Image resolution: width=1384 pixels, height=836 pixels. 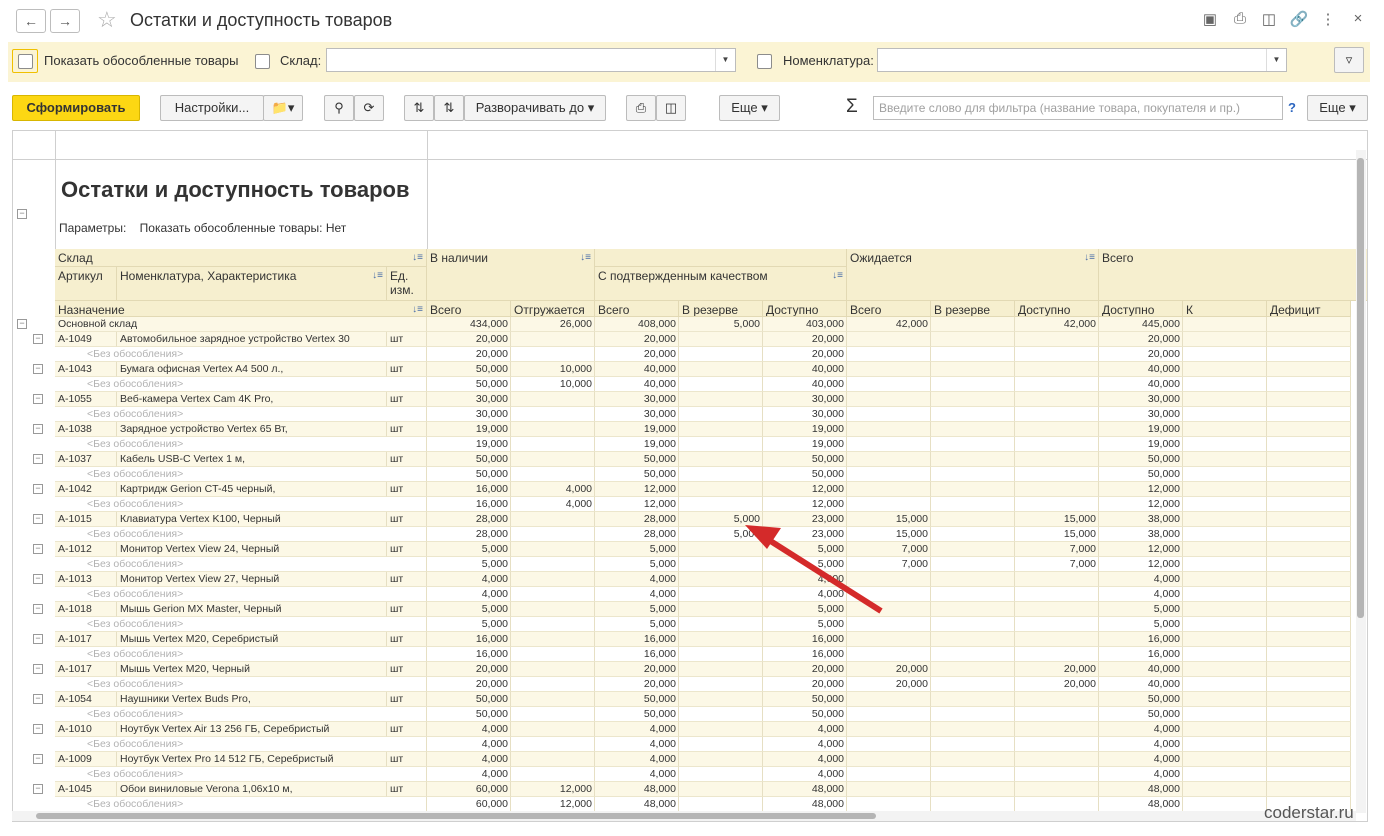 What do you see at coordinates (1360, 388) in the screenshot?
I see `vertical-scroll-thumb` at bounding box center [1360, 388].